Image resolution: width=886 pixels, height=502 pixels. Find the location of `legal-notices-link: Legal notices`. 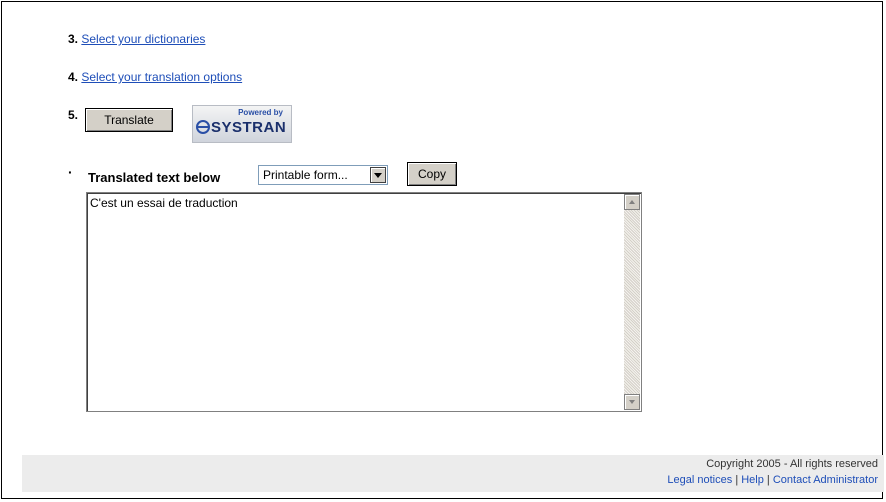

legal-notices-link: Legal notices is located at coordinates (699, 480).